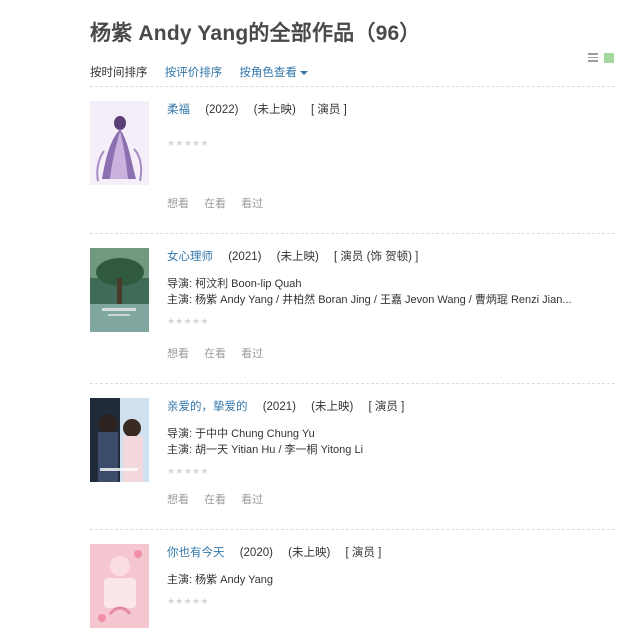 This screenshot has width=640, height=635. Describe the element at coordinates (268, 73) in the screenshot. I see `view-by-role-label: 按角色查看` at that location.